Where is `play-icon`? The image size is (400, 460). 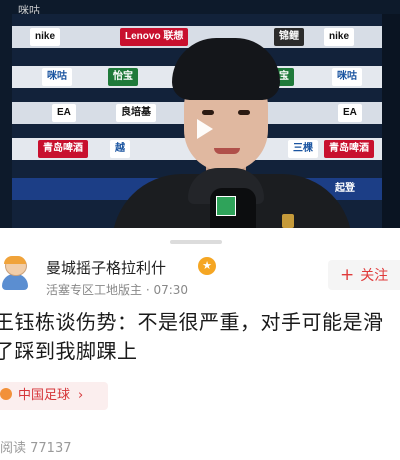 play-icon is located at coordinates (205, 129).